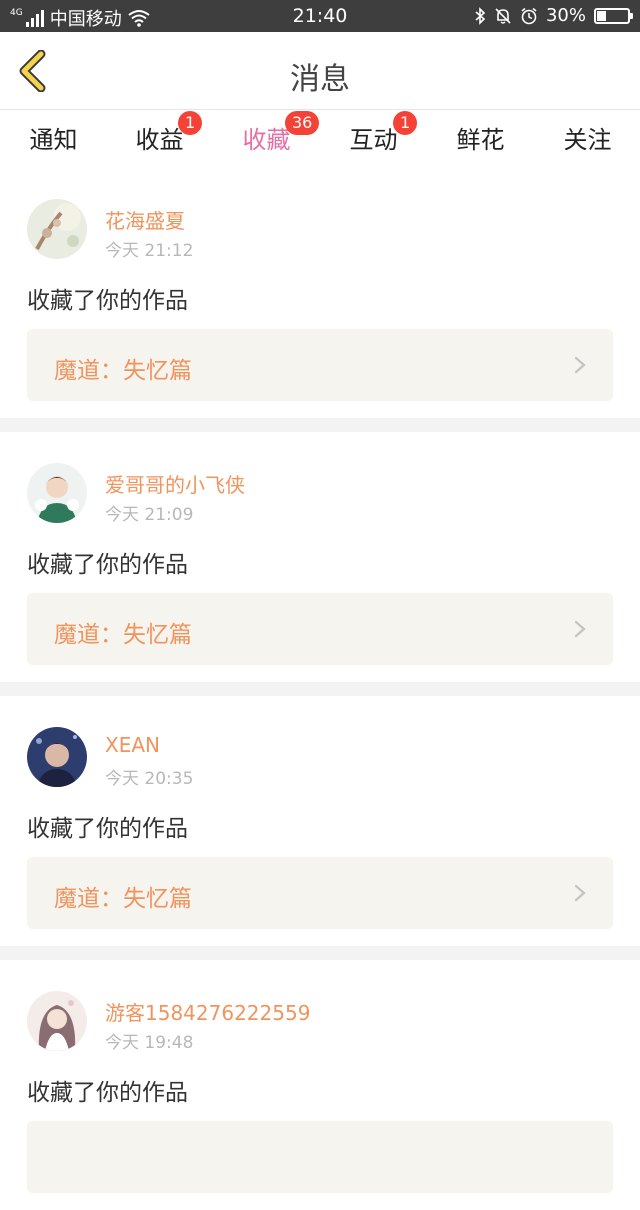  I want to click on status-bar: 4G 中国移动 21:40 30%, so click(320, 16).